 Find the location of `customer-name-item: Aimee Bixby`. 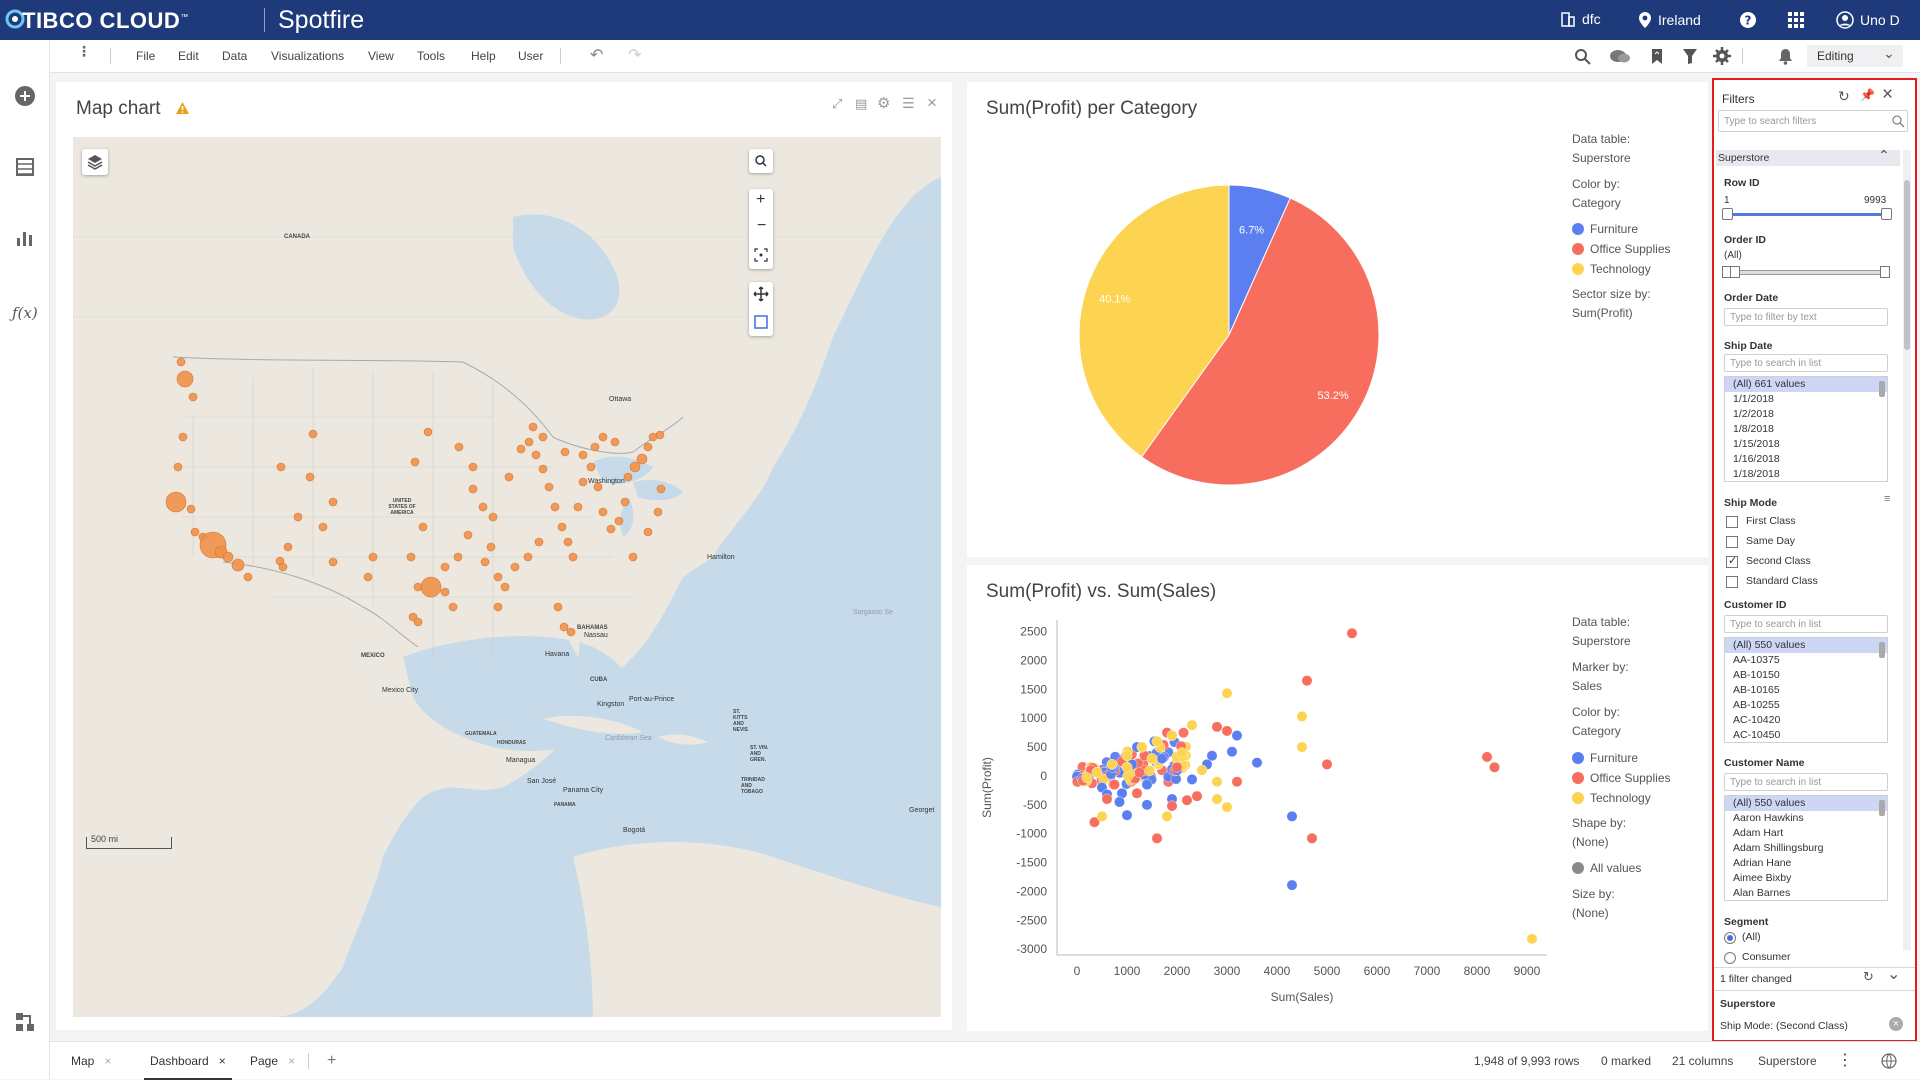

customer-name-item: Aimee Bixby is located at coordinates (1806, 878).